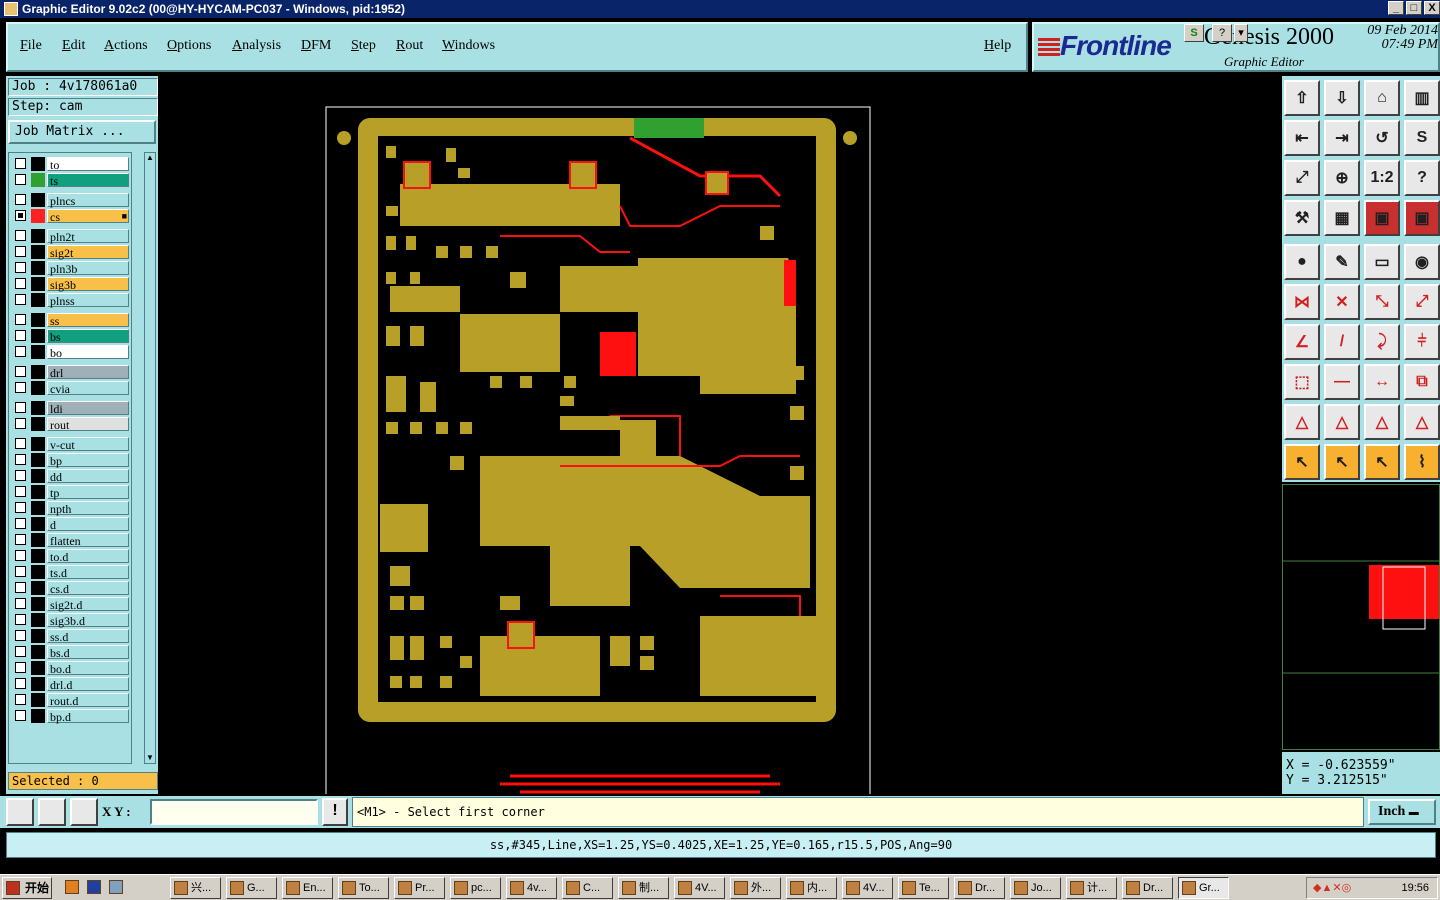 This screenshot has width=1440, height=900. I want to click on menu-options: Options, so click(189, 46).